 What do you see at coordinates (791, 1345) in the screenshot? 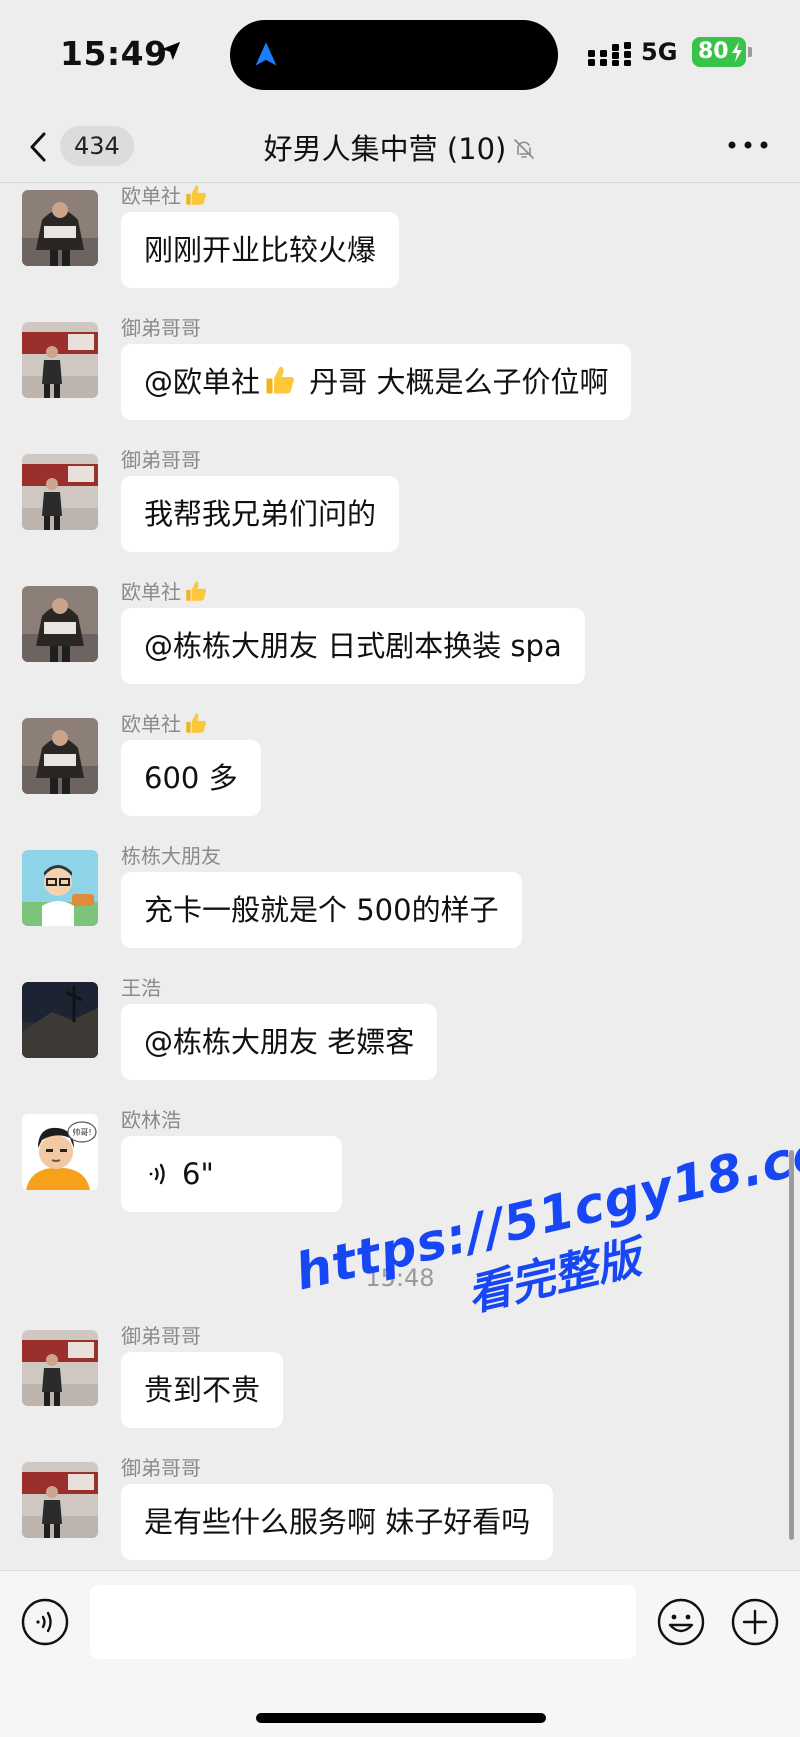
I see `scrollbar` at bounding box center [791, 1345].